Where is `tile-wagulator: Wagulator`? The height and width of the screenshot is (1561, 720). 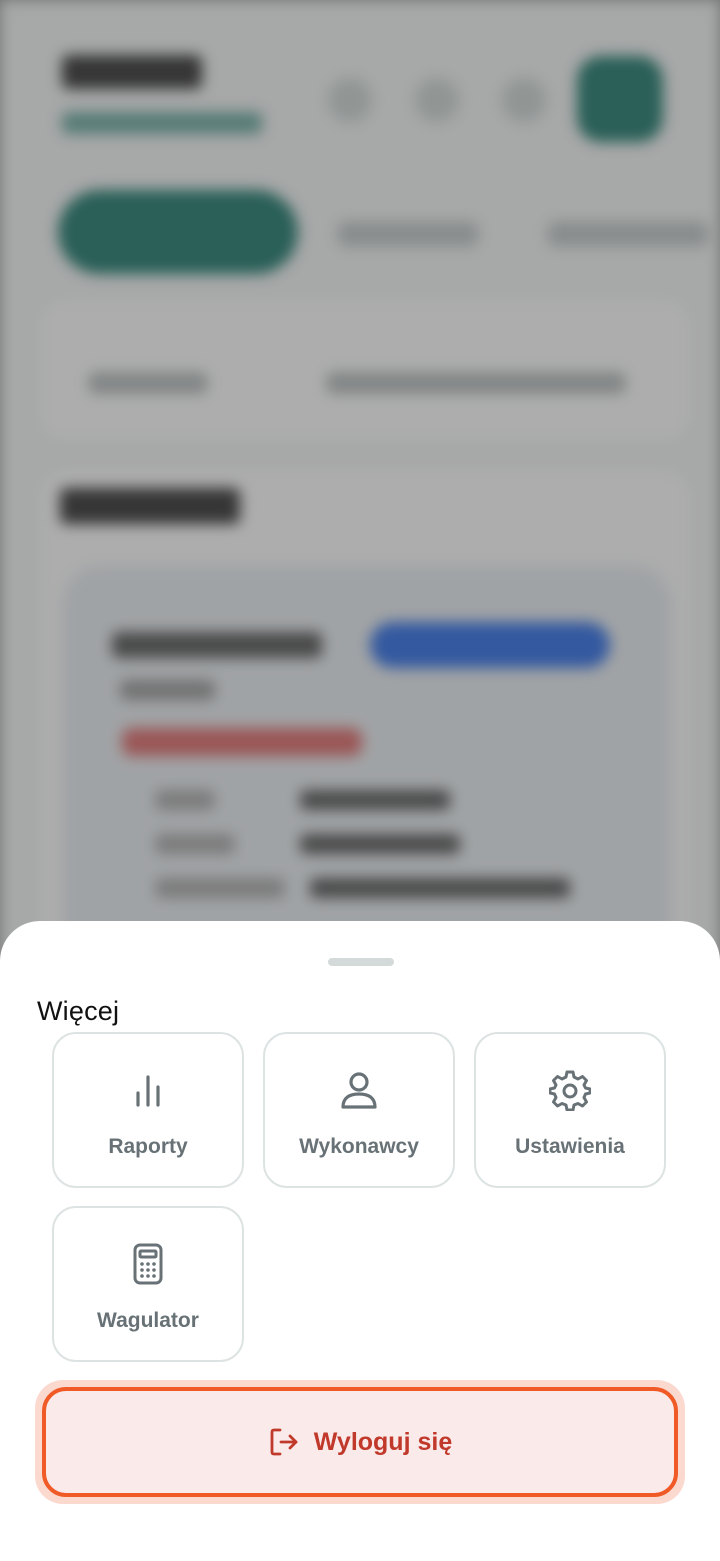 tile-wagulator: Wagulator is located at coordinates (148, 1284).